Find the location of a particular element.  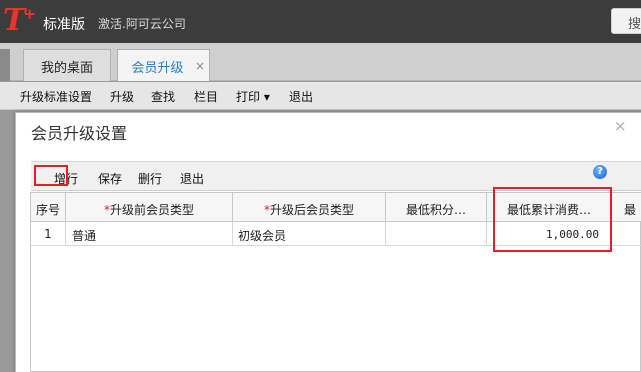

column-header-label: 升级前会员类型 is located at coordinates (151, 210).